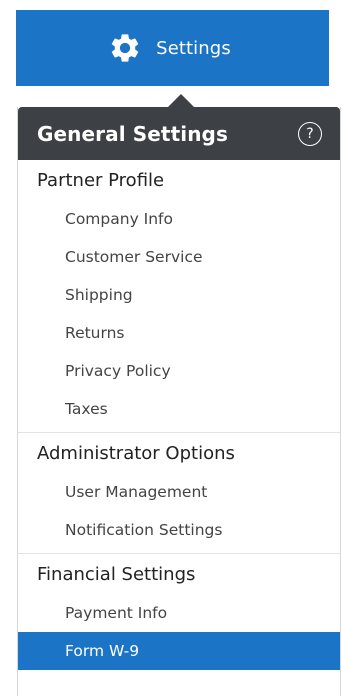  I want to click on settings-button: Settings, so click(172, 48).